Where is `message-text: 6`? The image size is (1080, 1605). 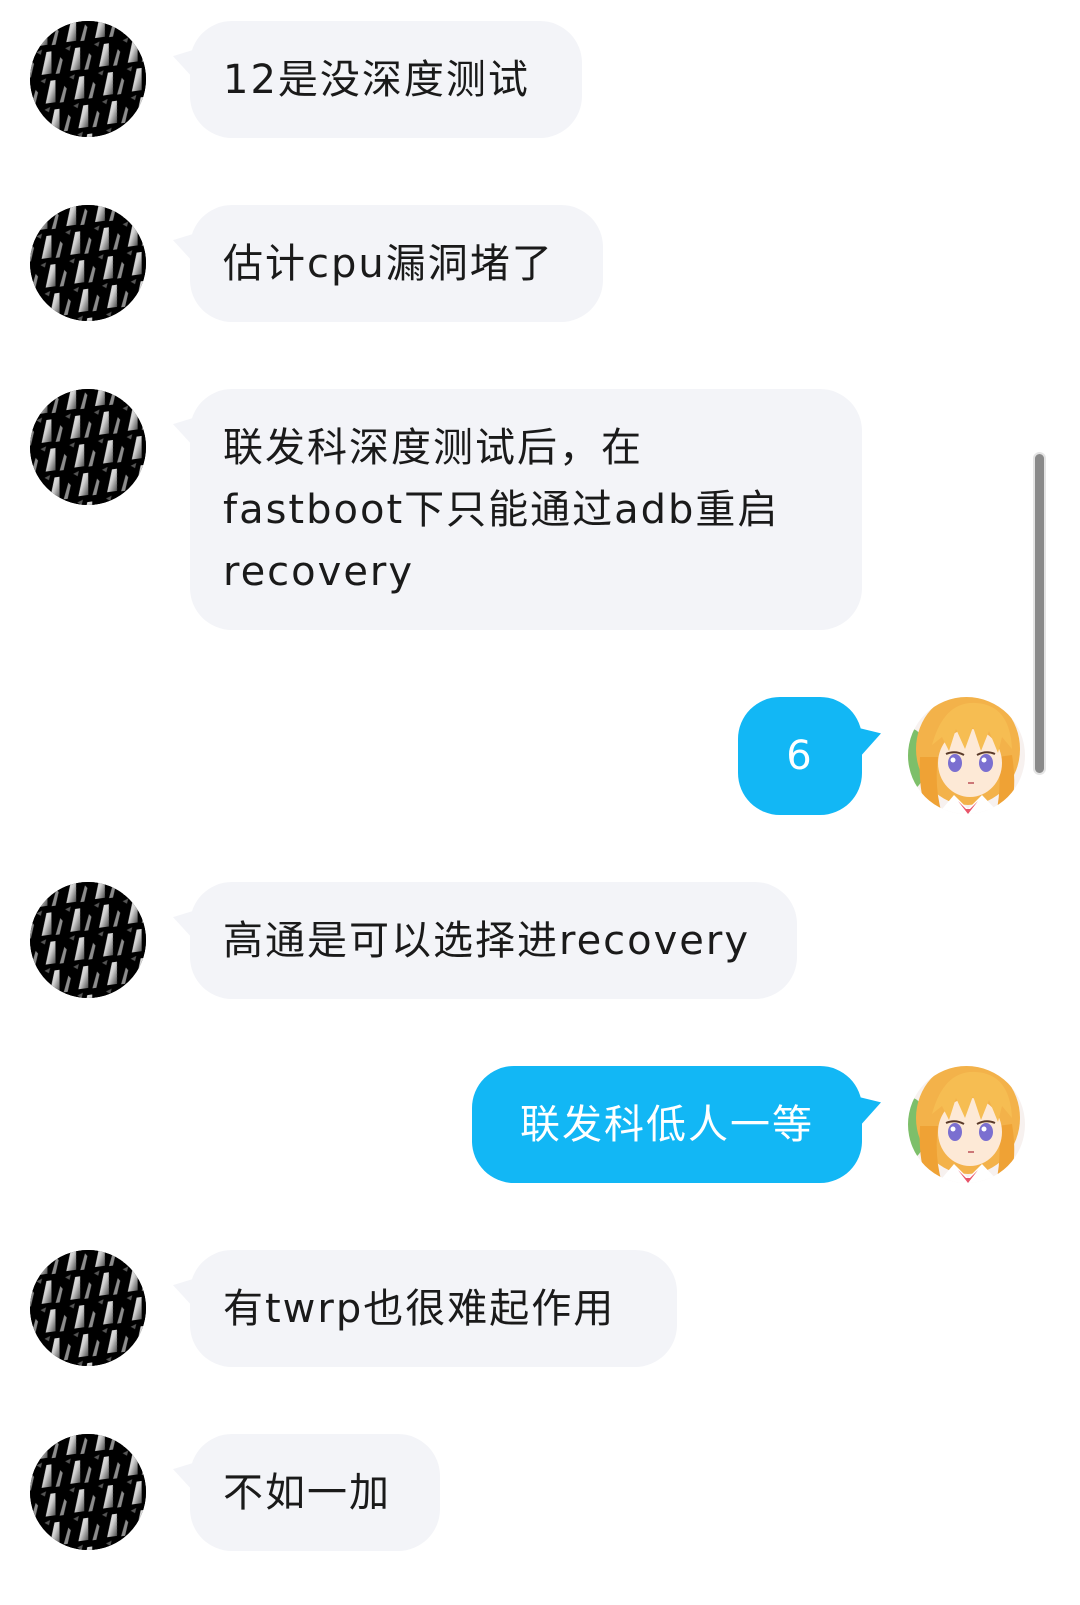
message-text: 6 is located at coordinates (800, 755).